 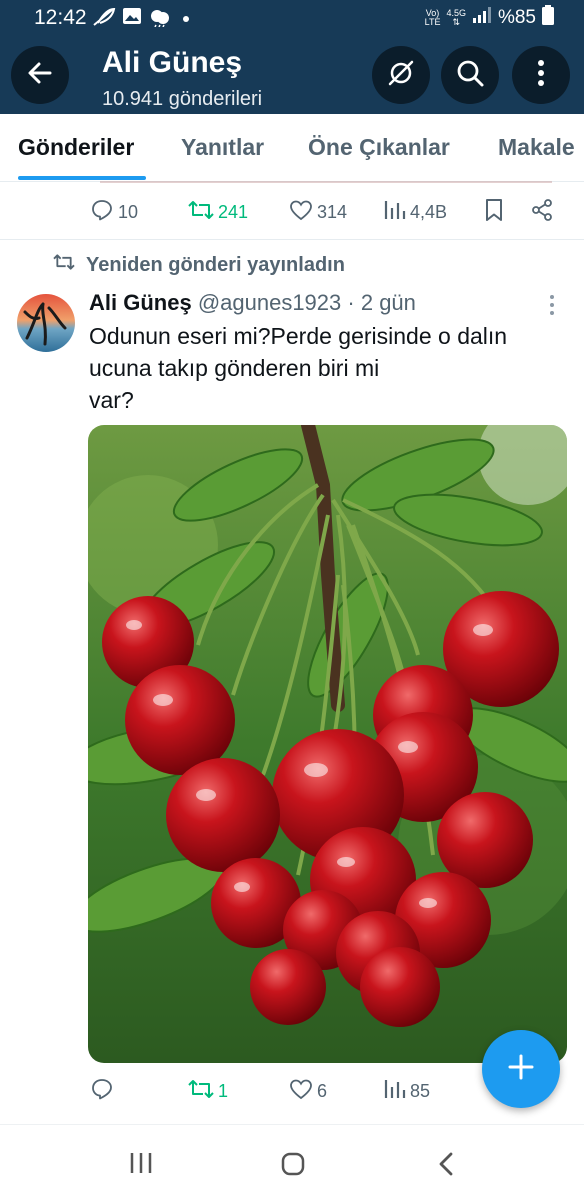 I want to click on active-tab-indicator, so click(x=82, y=178).